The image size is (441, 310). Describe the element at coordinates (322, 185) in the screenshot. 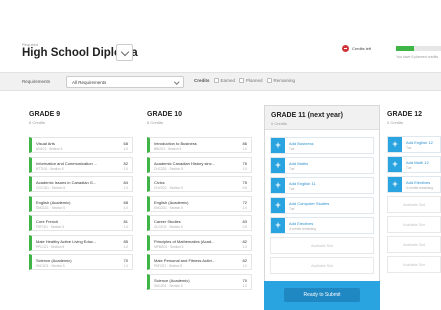

I see `add-course-card: + Add English 11 Tue` at that location.